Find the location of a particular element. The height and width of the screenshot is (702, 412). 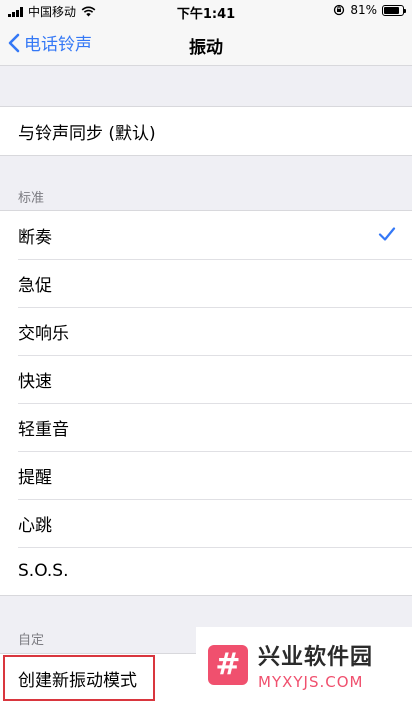

section-header-standard: 标准 is located at coordinates (31, 198).